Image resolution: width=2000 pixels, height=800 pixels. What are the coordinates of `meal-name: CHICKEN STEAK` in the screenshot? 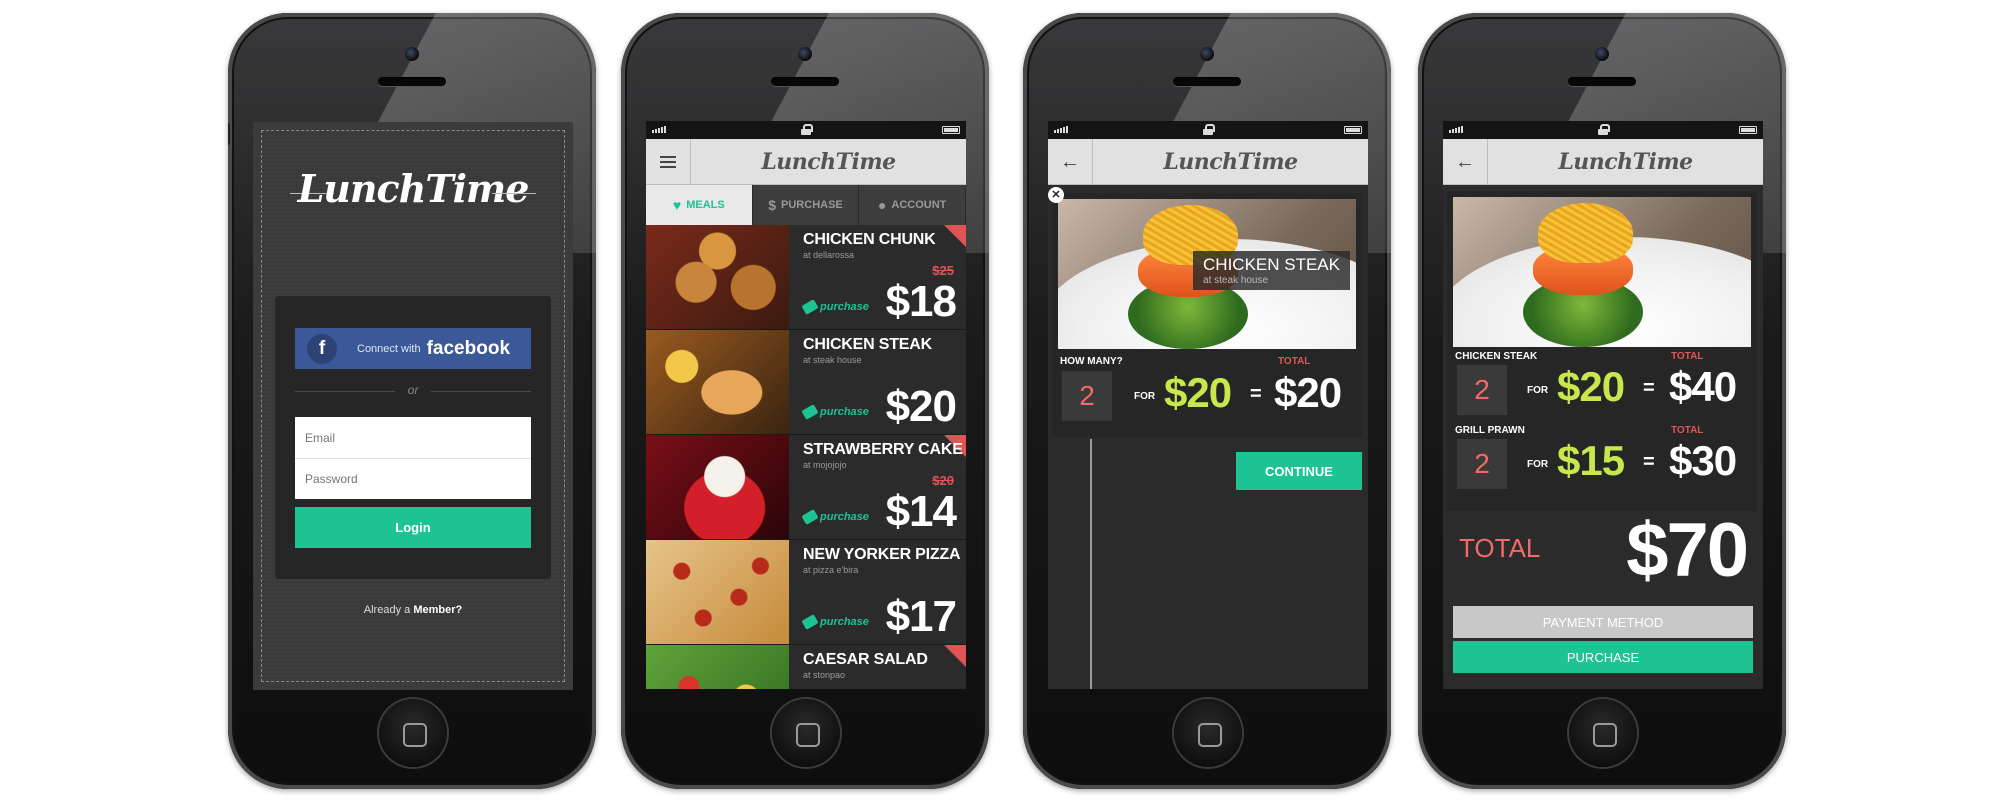 It's located at (867, 344).